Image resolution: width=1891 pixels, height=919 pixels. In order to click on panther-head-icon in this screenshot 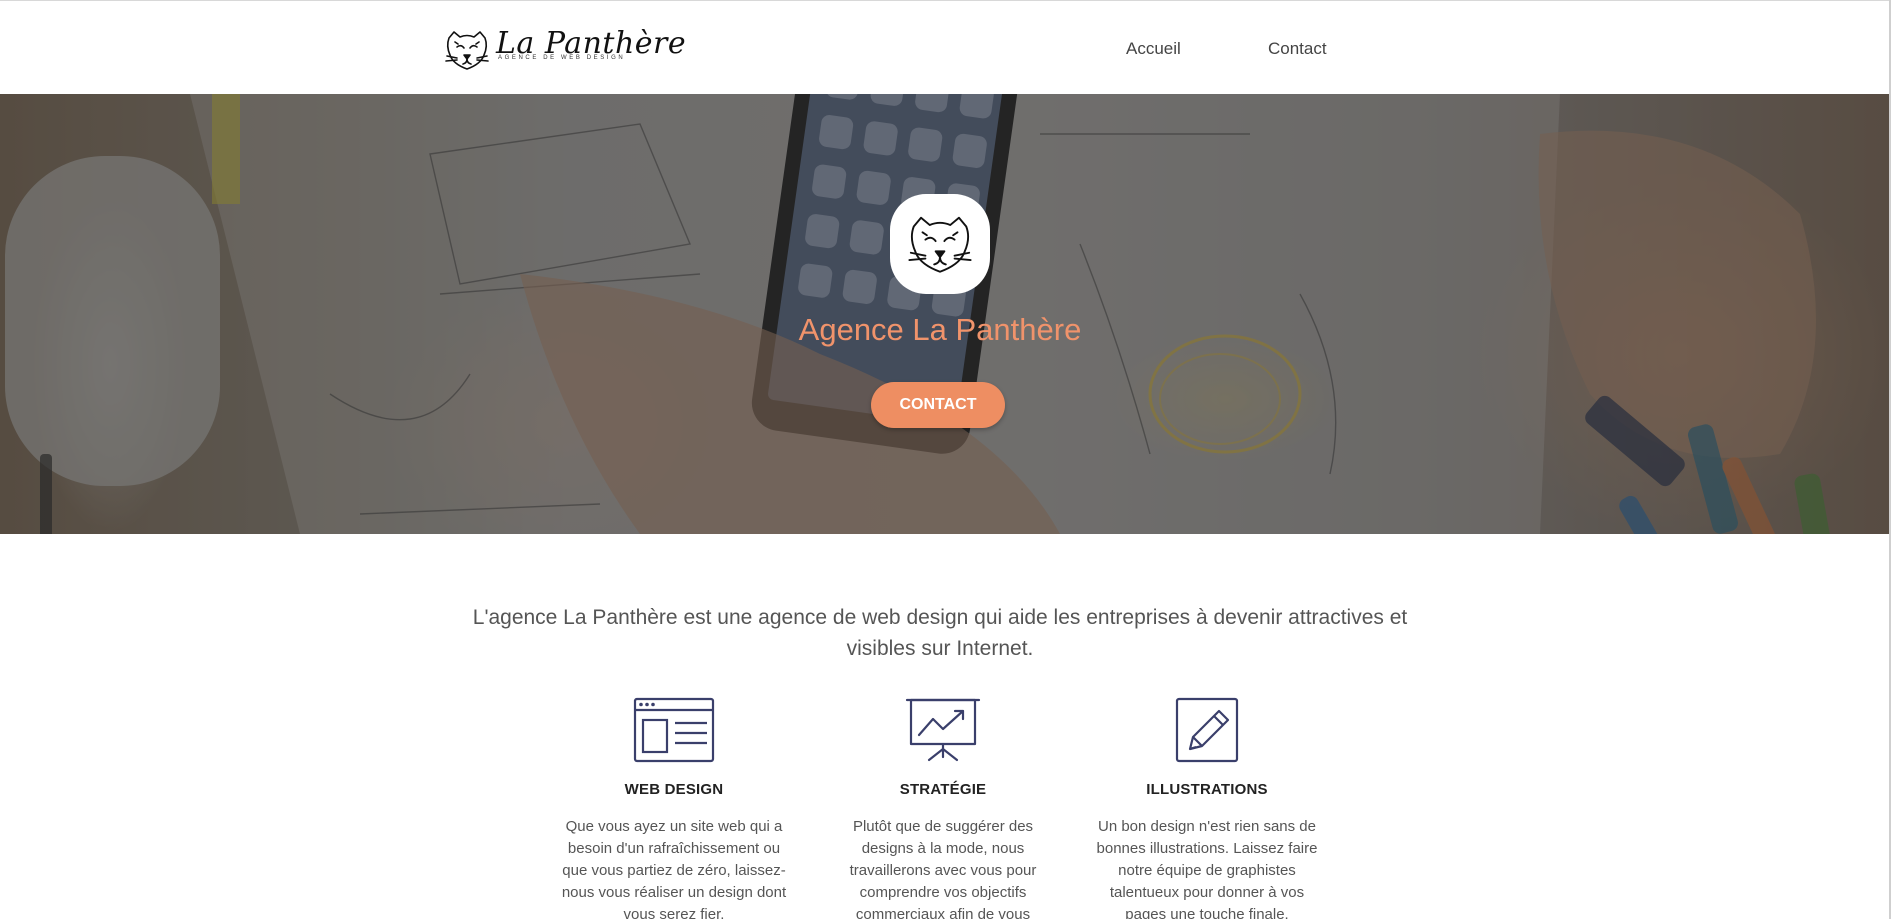, I will do `click(940, 244)`.